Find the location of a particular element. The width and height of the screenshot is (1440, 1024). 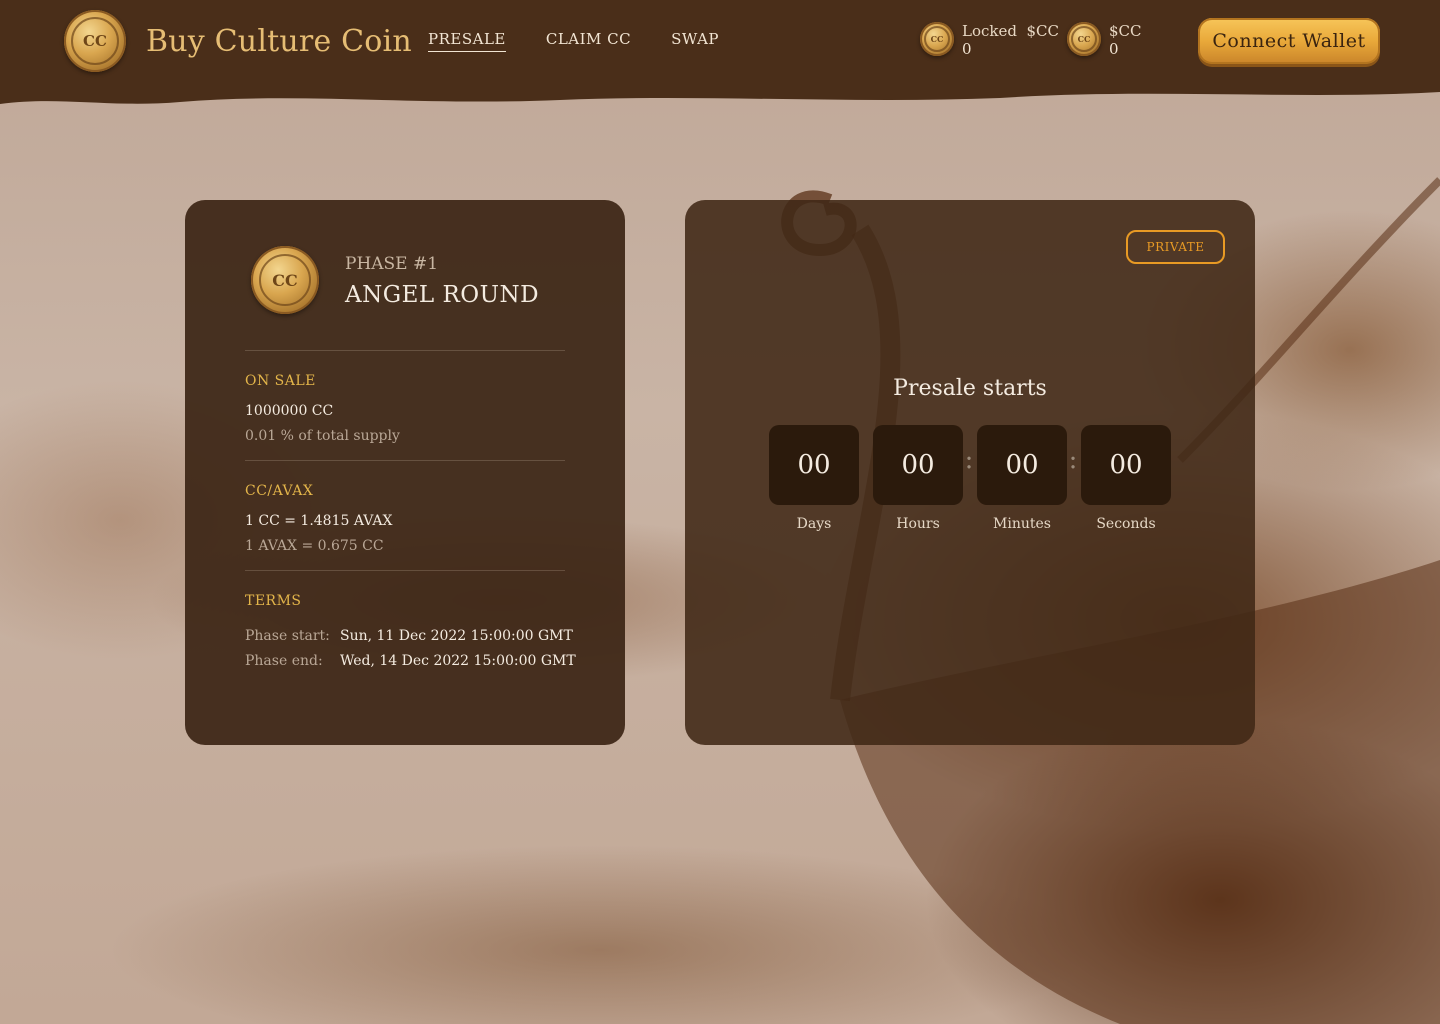

nav-claim-cc: CLAIM CC is located at coordinates (588, 41).